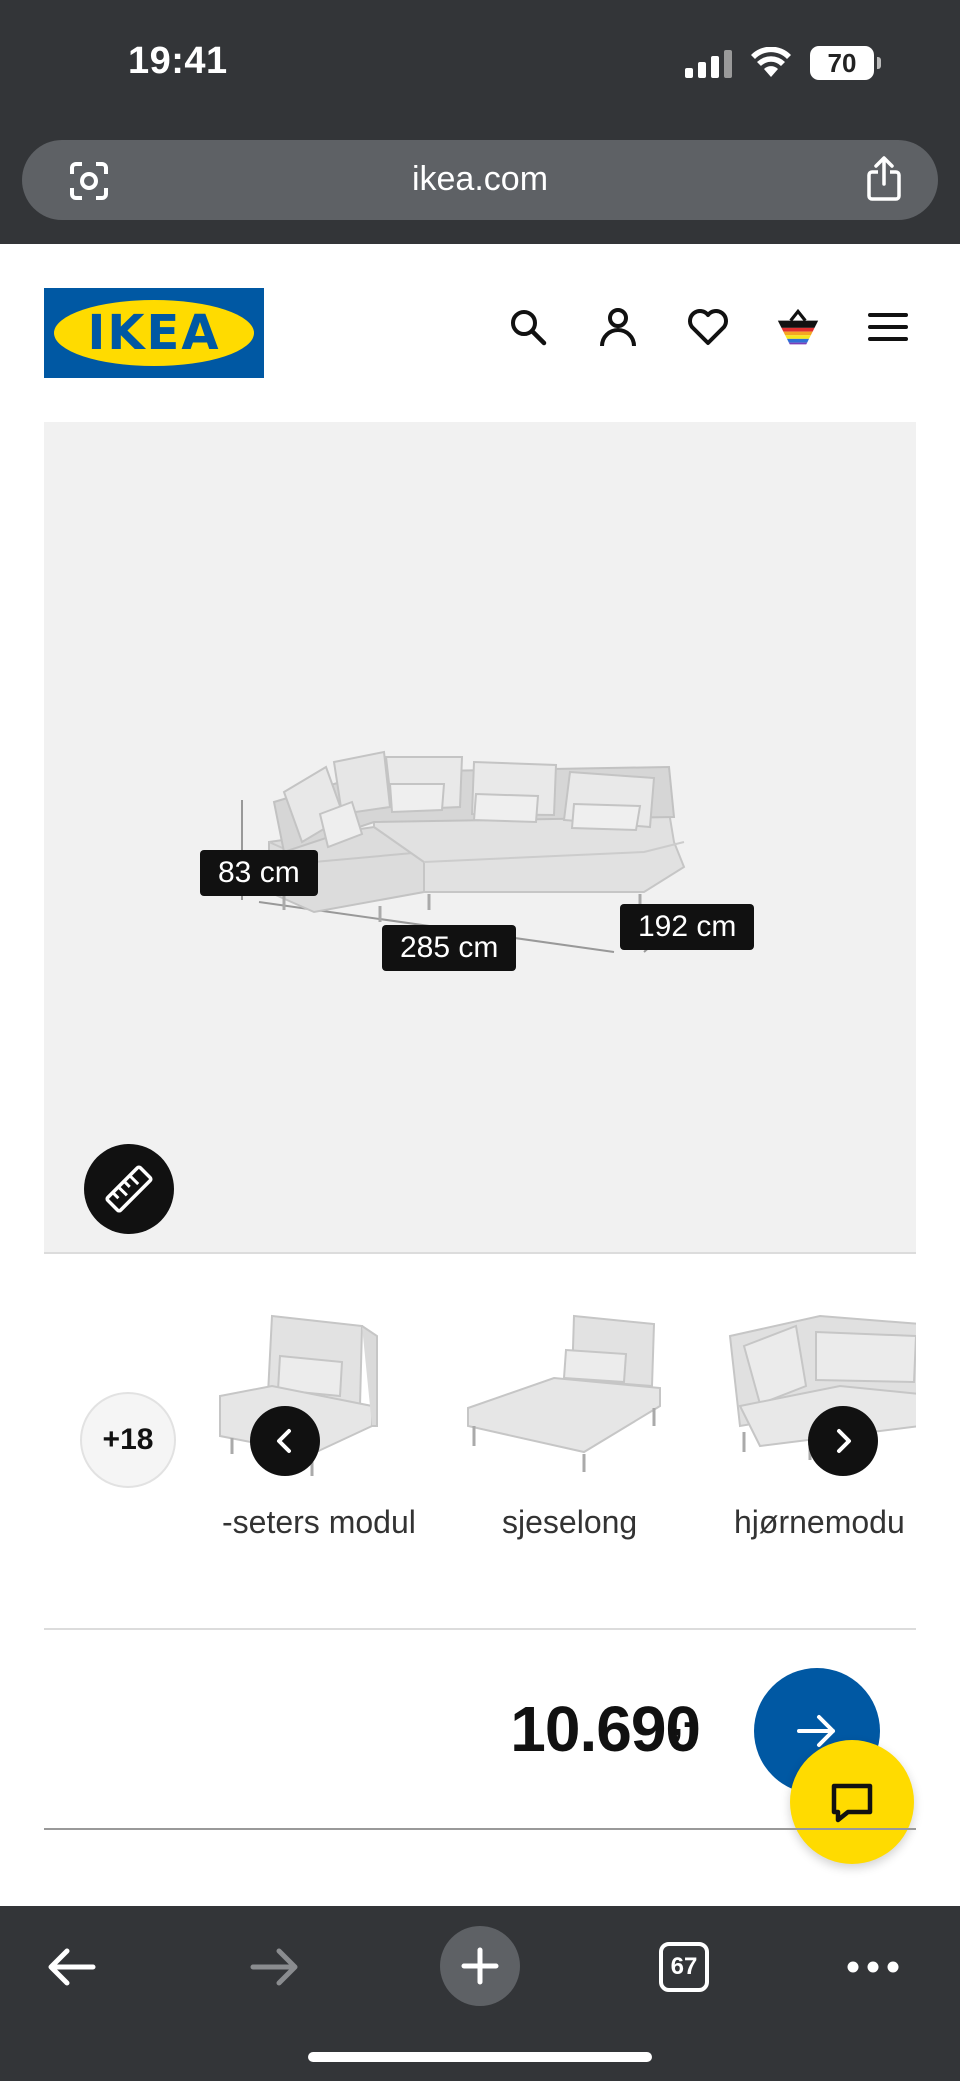  What do you see at coordinates (687, 927) in the screenshot?
I see `dimension-depth: 192 cm` at bounding box center [687, 927].